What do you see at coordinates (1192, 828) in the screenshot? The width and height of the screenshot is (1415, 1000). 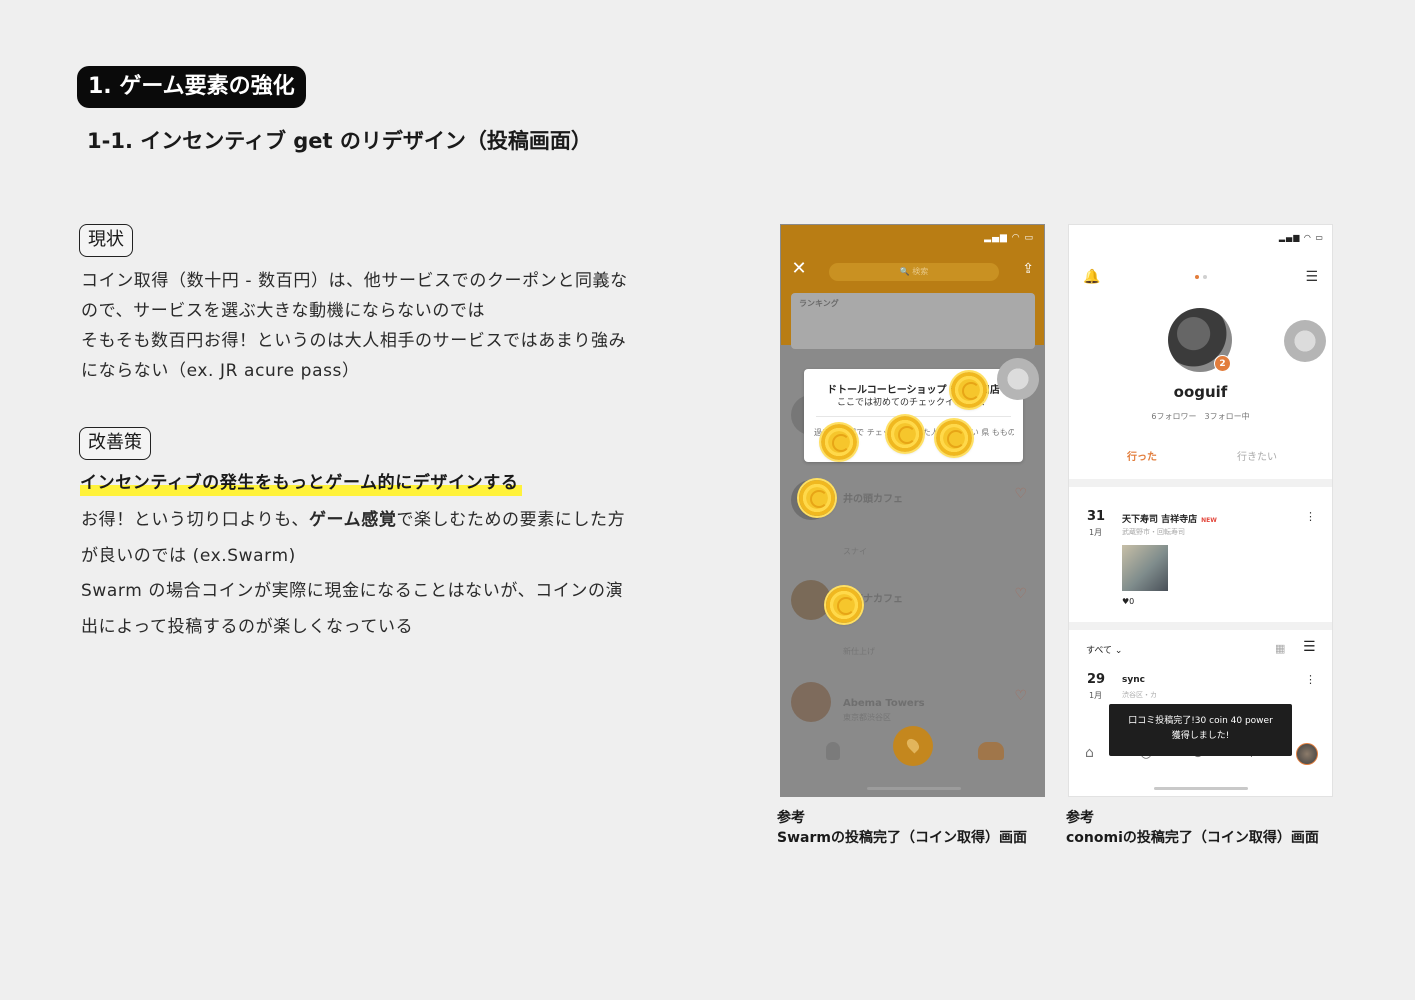 I see `conomi-caption: 参考 conomiの投稿完了（コイン取得）画面` at bounding box center [1192, 828].